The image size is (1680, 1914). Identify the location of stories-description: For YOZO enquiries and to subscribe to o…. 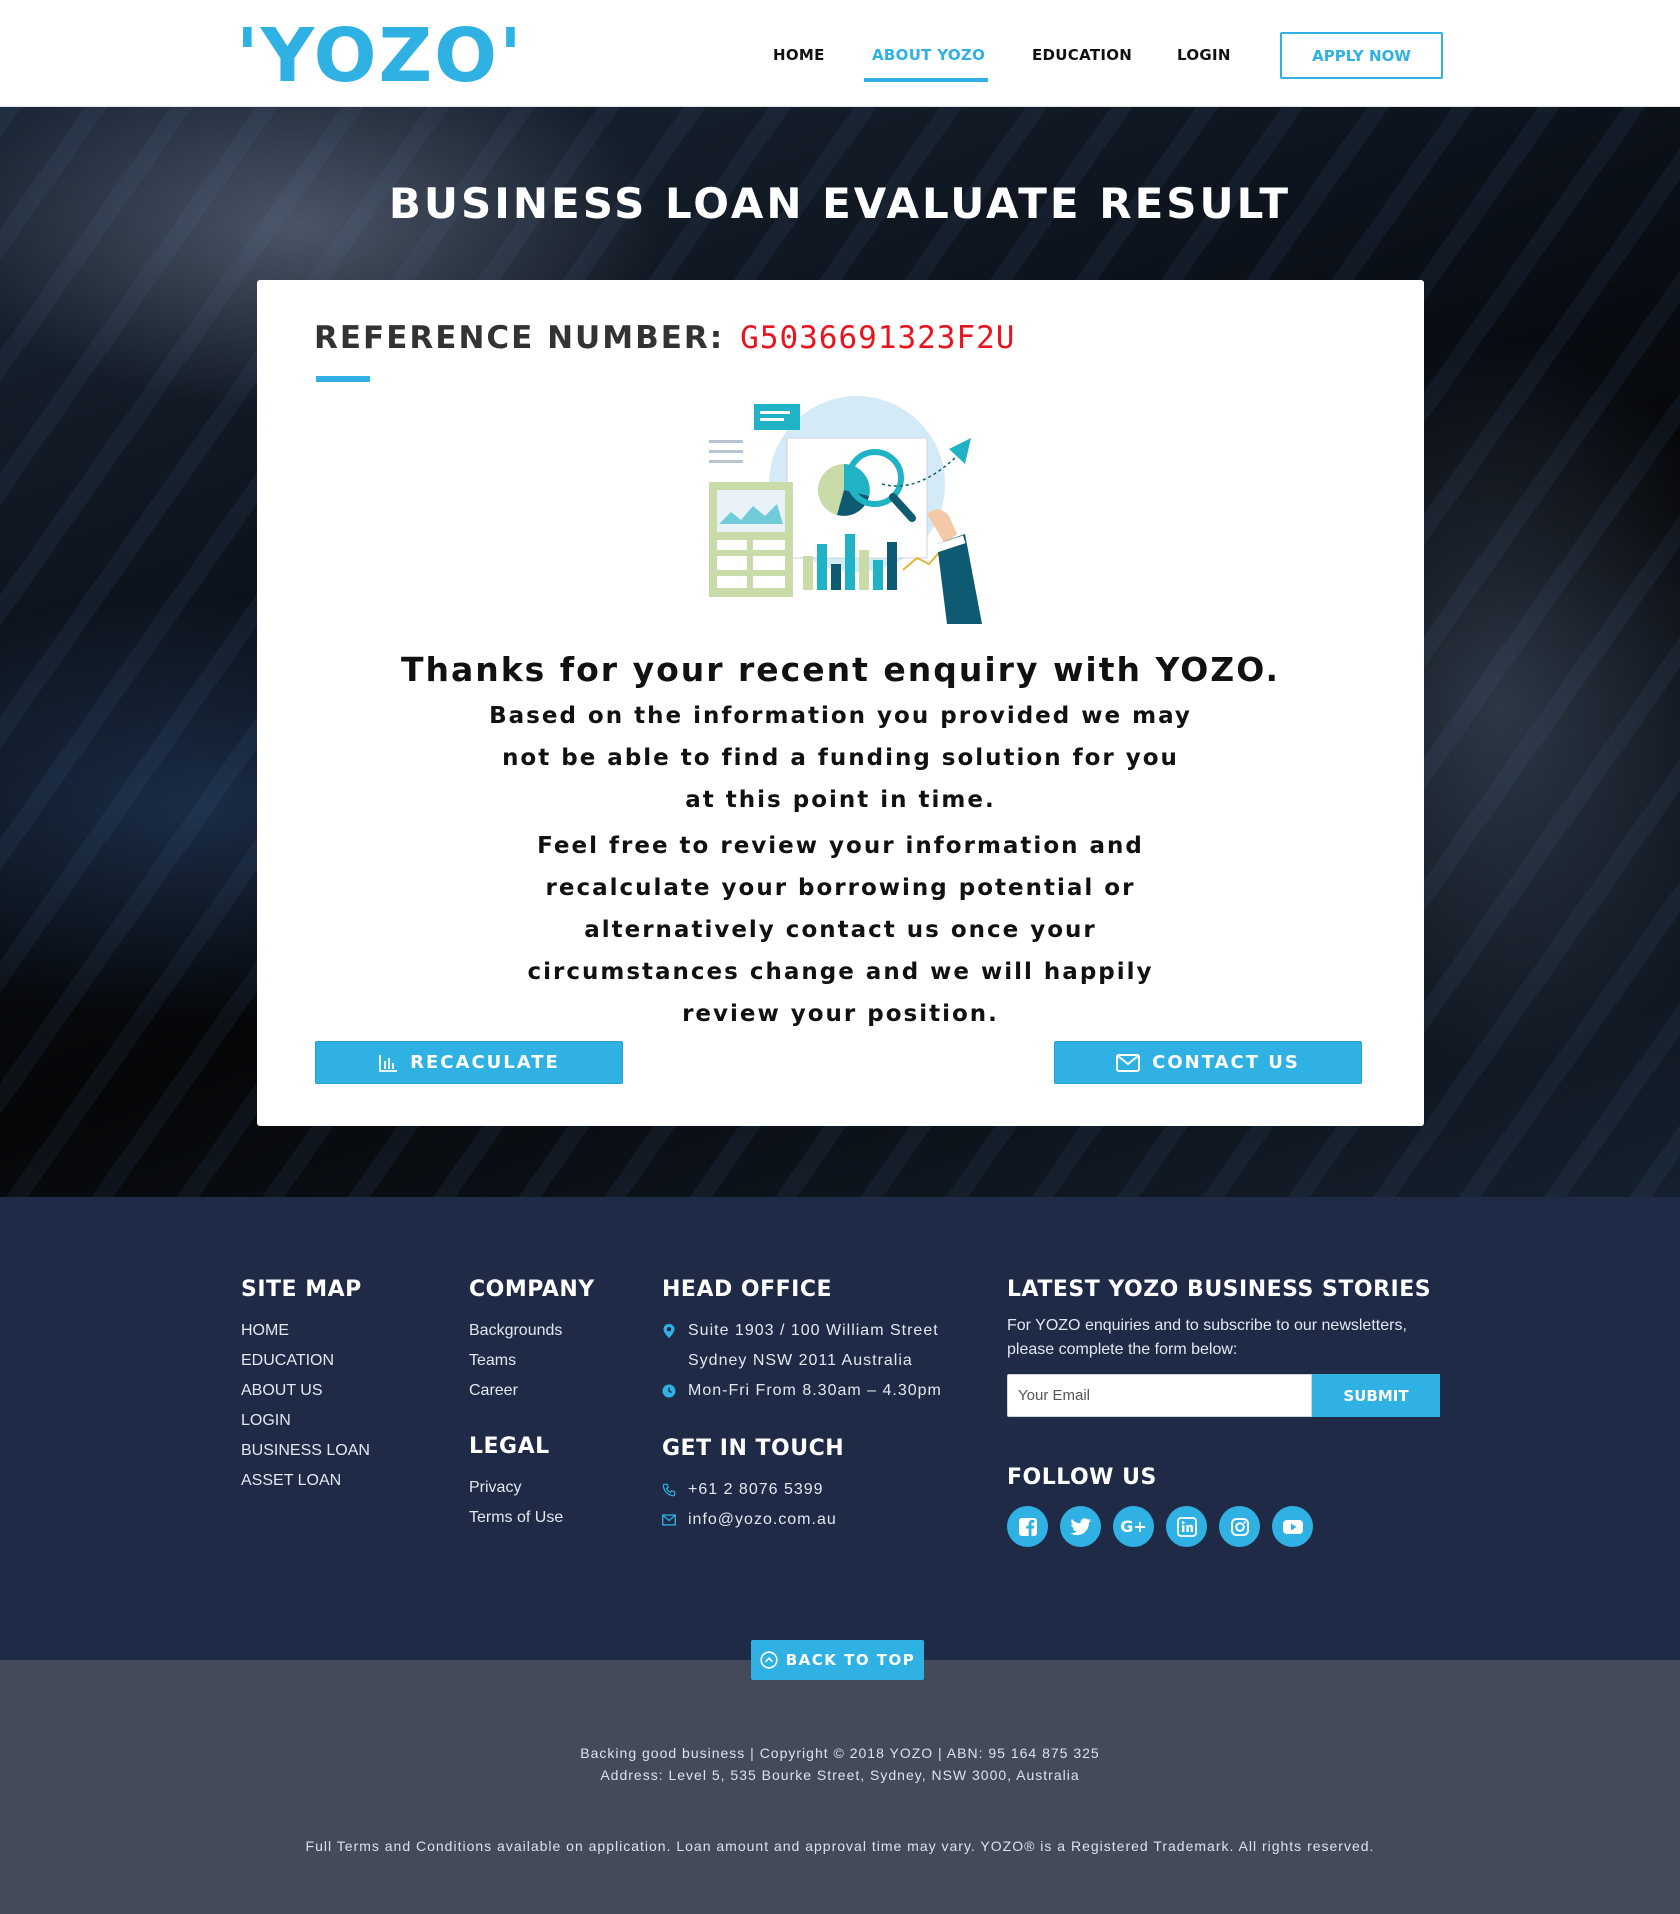
(1207, 1337).